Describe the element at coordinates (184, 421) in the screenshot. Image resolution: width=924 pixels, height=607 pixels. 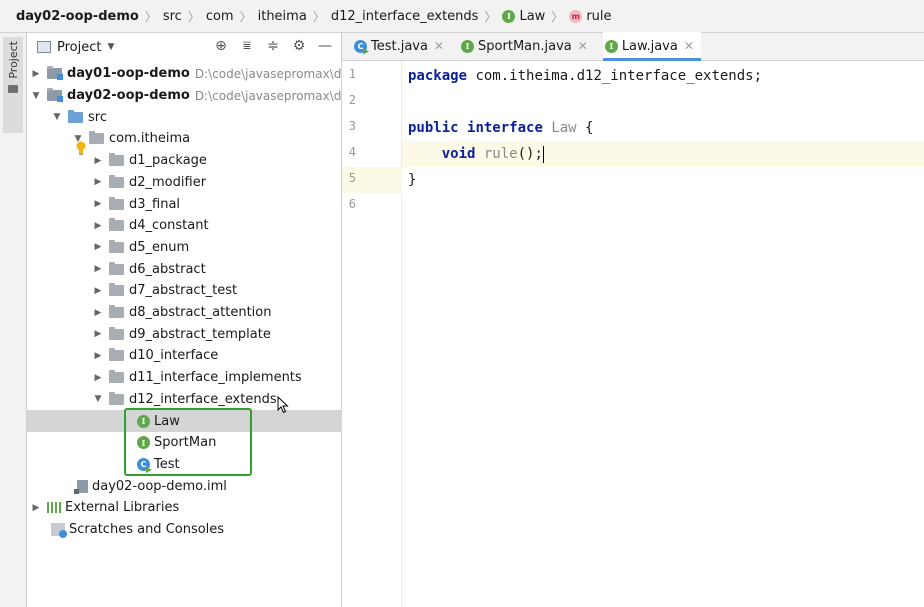
I see `tree-item-law: I Law` at that location.